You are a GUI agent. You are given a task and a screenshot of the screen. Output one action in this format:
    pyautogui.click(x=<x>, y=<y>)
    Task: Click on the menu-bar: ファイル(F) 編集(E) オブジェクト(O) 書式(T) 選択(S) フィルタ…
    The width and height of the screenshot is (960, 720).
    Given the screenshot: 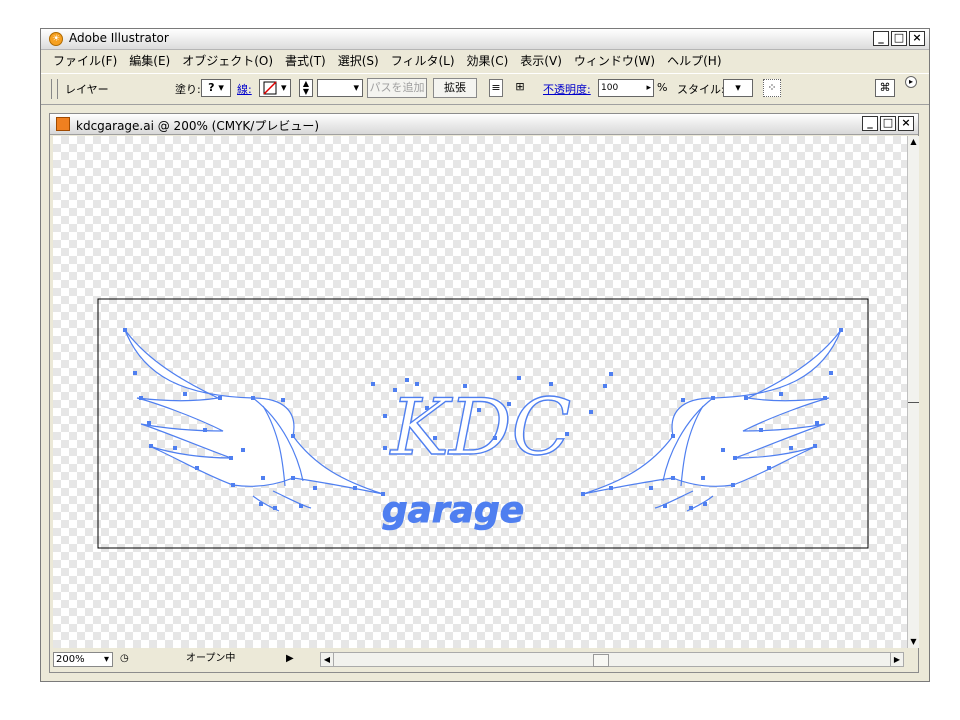 What is the action you would take?
    pyautogui.click(x=485, y=60)
    